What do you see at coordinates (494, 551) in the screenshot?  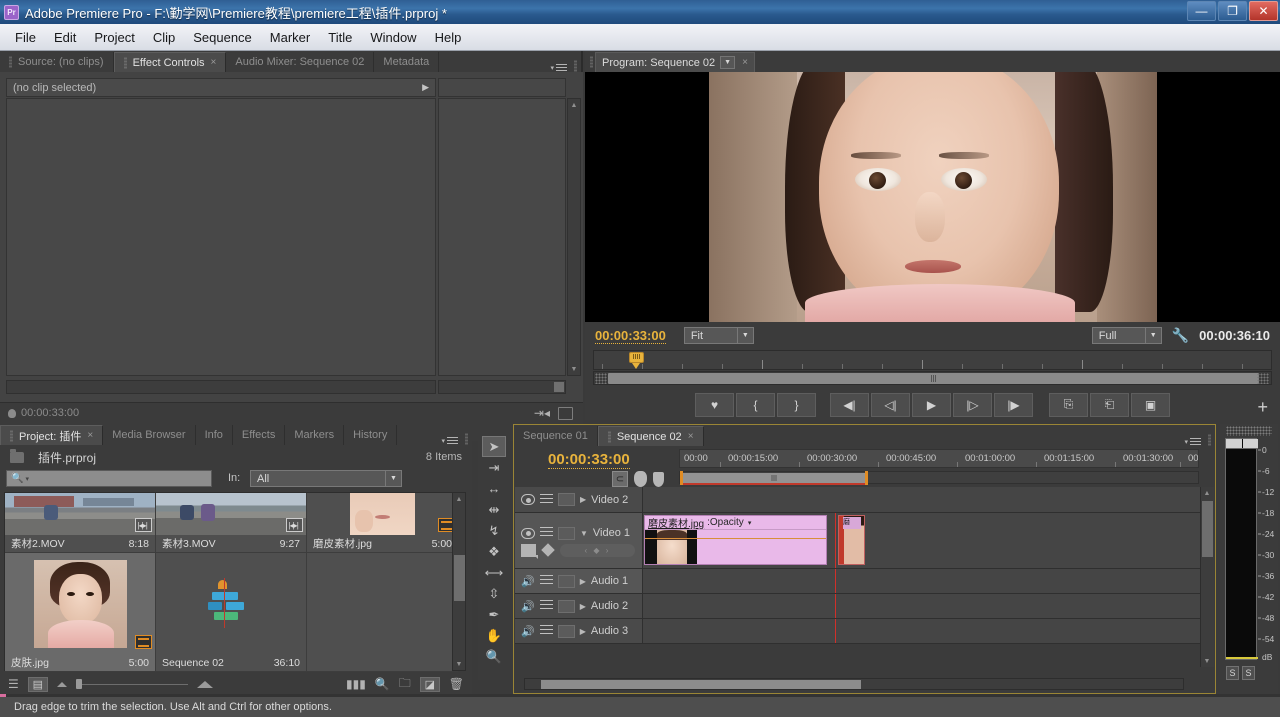 I see `razor-tool: ❖` at bounding box center [494, 551].